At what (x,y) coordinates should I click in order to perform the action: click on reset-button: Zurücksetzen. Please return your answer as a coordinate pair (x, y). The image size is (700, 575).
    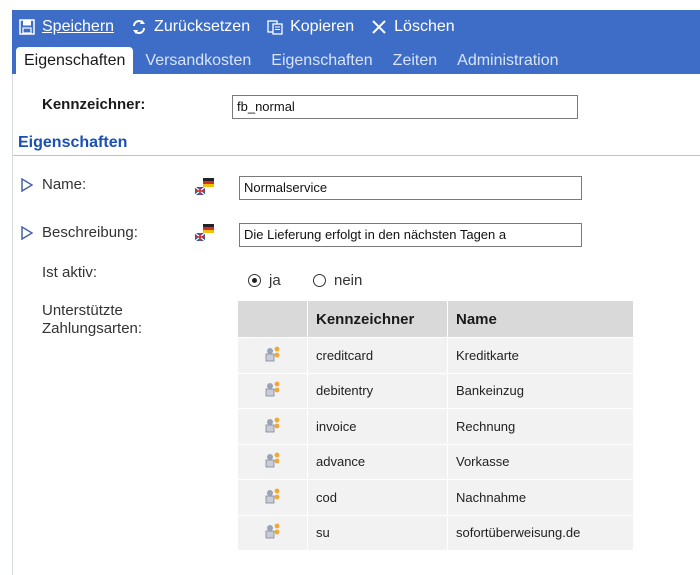
    Looking at the image, I should click on (190, 27).